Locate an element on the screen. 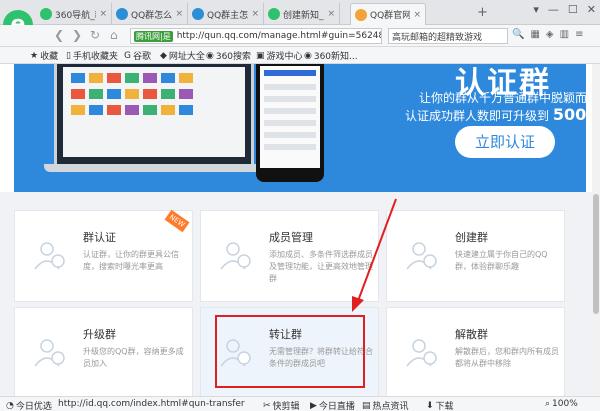  download-button: ⬇ 下载 is located at coordinates (440, 405).